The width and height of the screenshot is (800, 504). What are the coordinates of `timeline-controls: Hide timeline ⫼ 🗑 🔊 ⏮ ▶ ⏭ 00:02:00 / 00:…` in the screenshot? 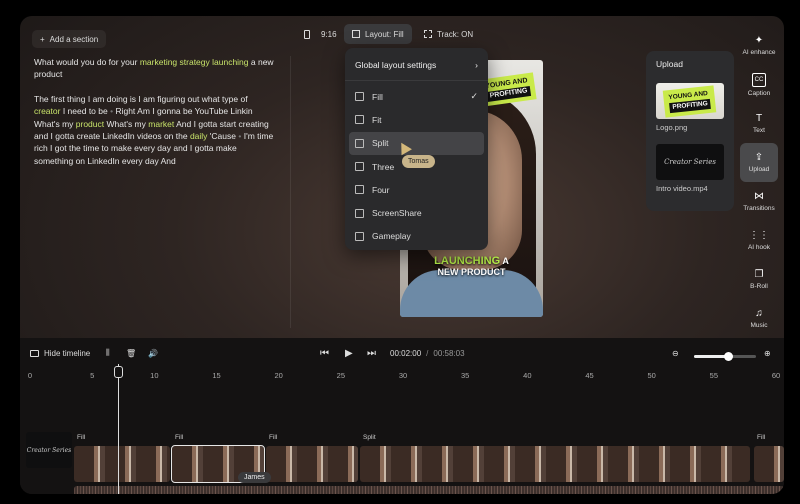 It's located at (402, 353).